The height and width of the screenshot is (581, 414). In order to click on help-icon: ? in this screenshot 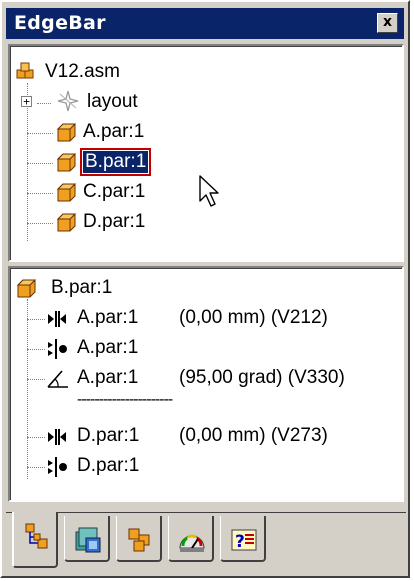, I will do `click(244, 540)`.